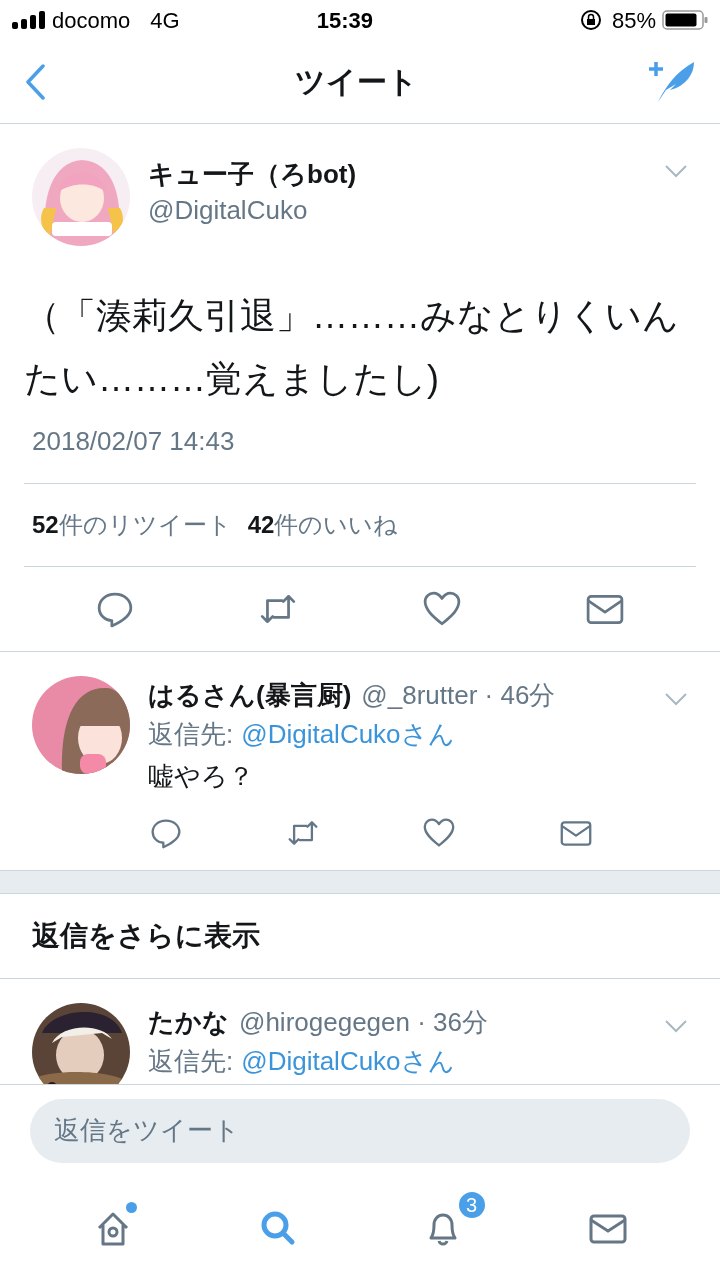 The image size is (720, 1280). I want to click on battery-icon, so click(685, 20).